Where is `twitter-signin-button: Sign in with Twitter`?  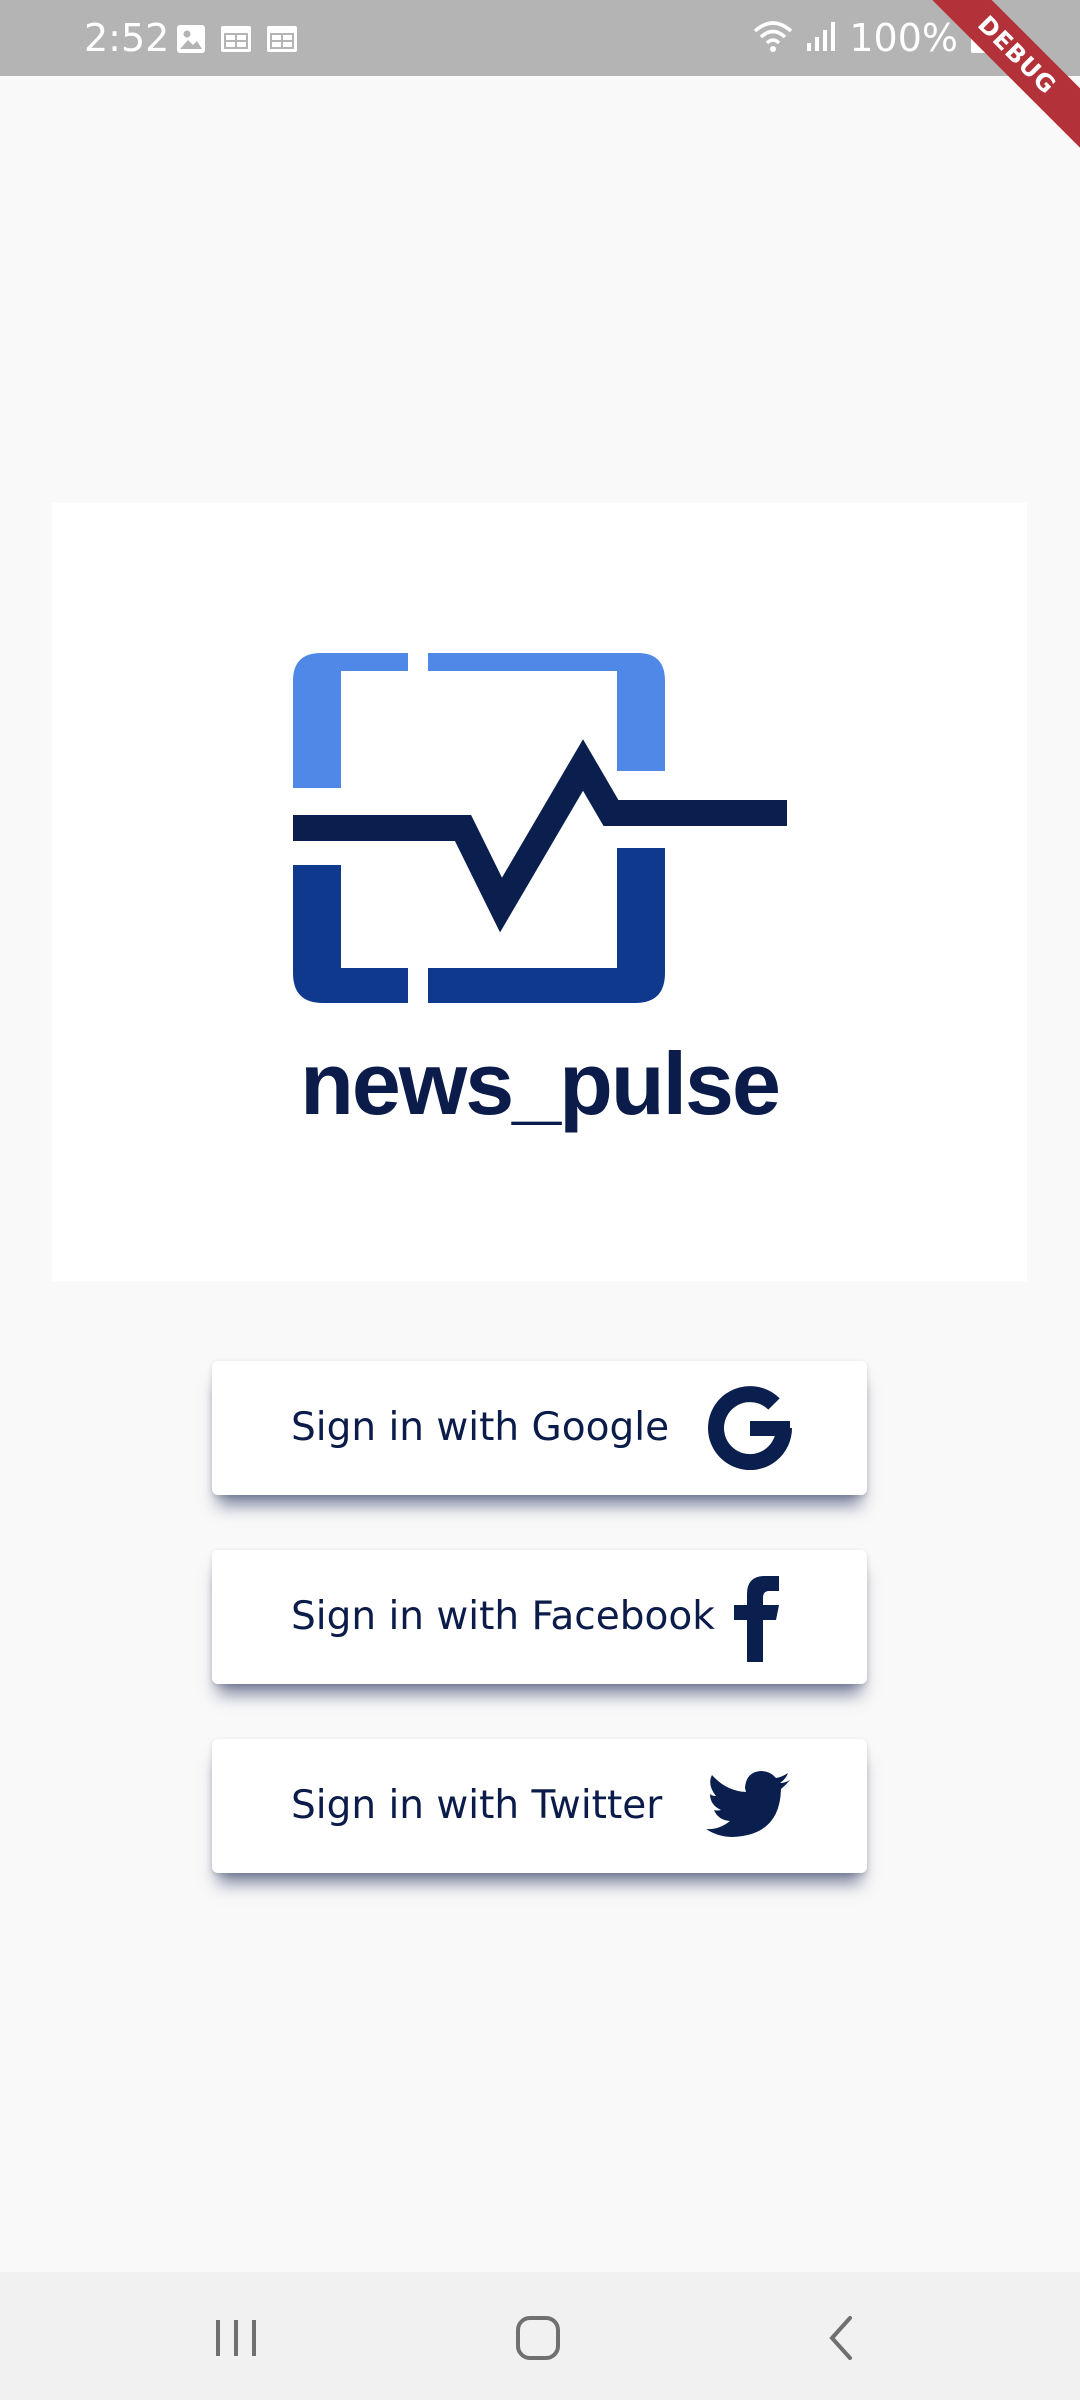
twitter-signin-button: Sign in with Twitter is located at coordinates (539, 1806).